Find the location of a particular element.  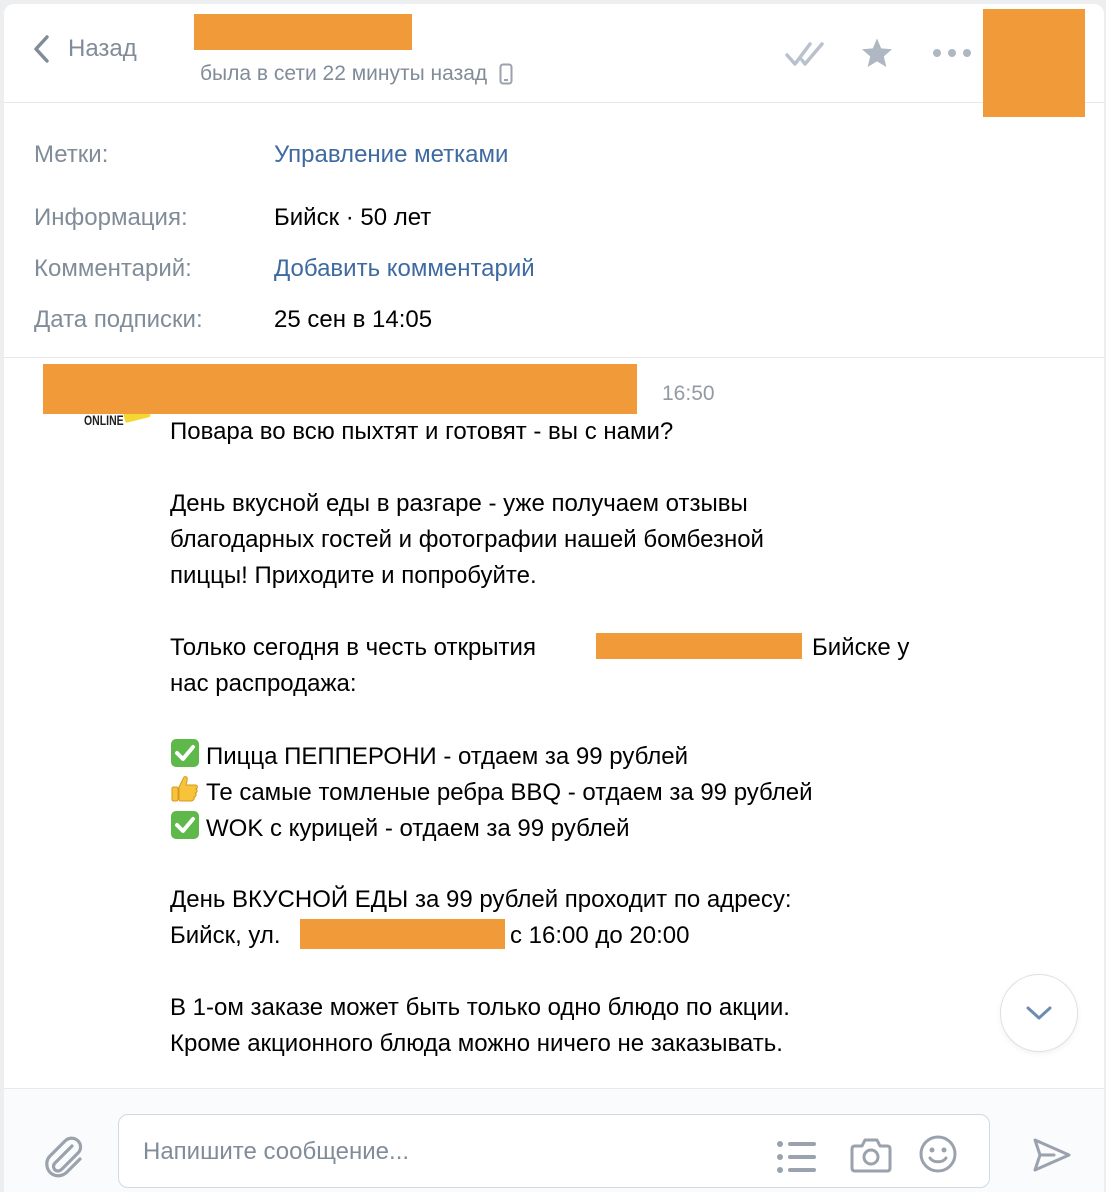

smile-icon is located at coordinates (938, 1154).